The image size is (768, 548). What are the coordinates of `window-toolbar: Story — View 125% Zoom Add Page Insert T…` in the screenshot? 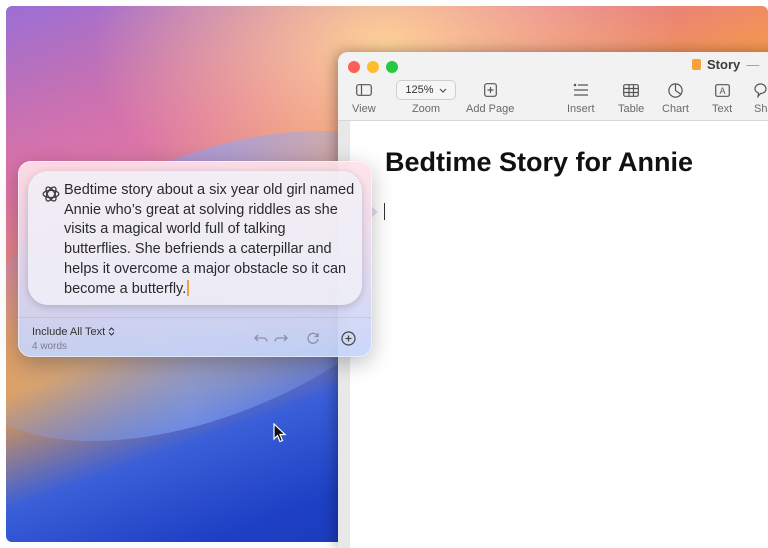 It's located at (553, 86).